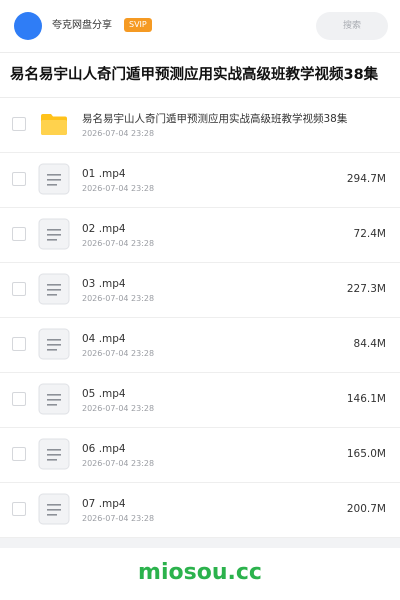  I want to click on svip-badge: SVIP, so click(138, 25).